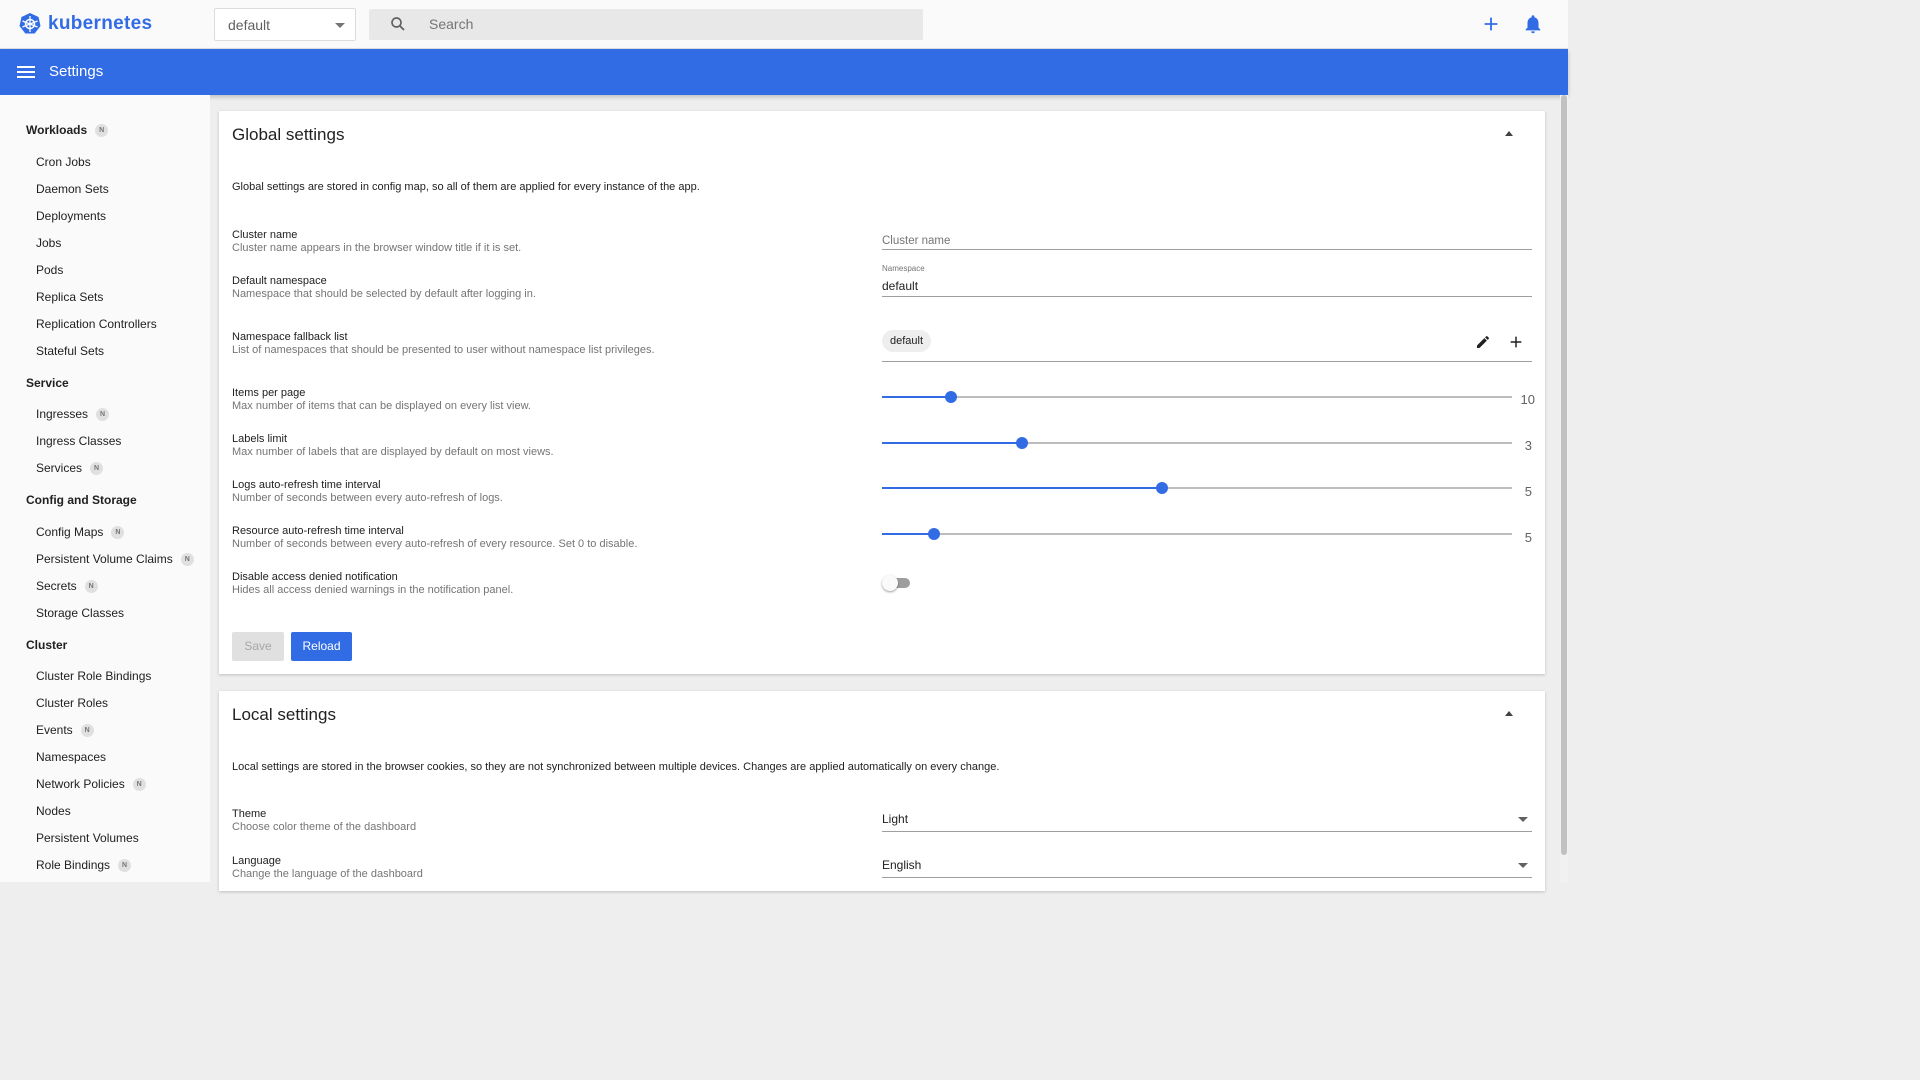  I want to click on section-label: Config and Storage, so click(81, 500).